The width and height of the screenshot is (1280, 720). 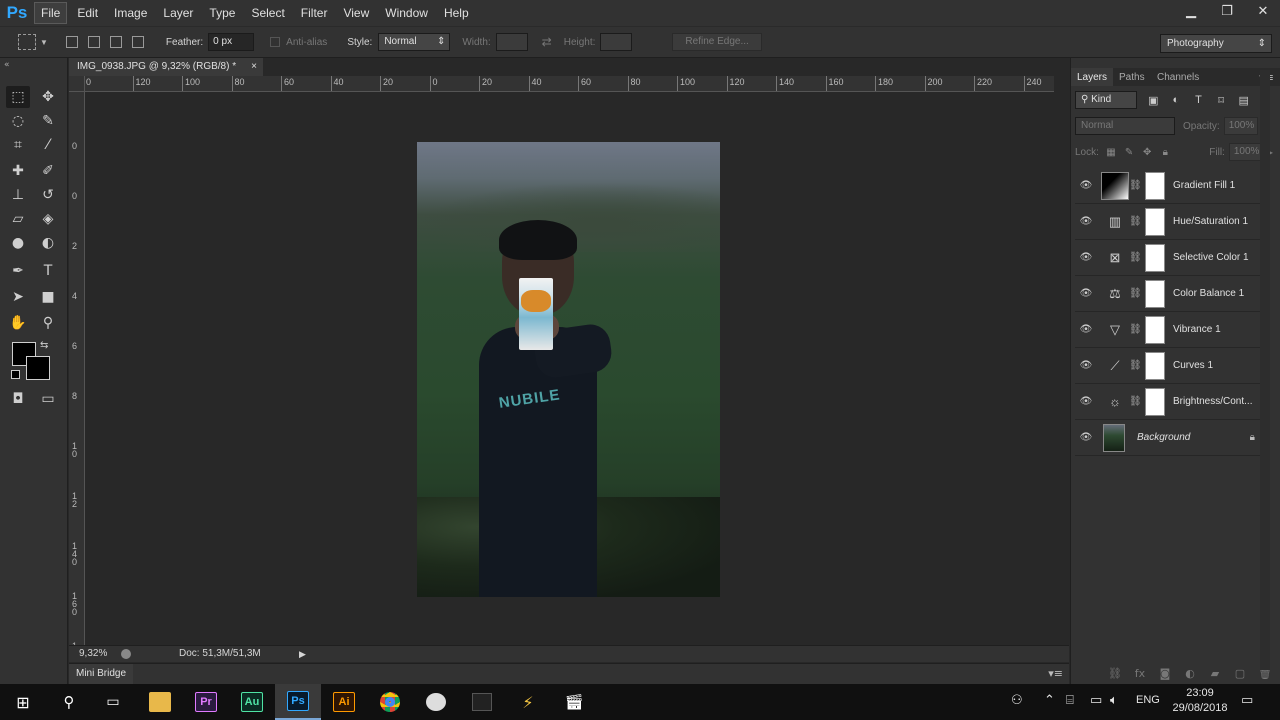 I want to click on layer-row-gradient-fill: 👁︎ ⛓︎ Gradient Fill 1, so click(x=1171, y=186).